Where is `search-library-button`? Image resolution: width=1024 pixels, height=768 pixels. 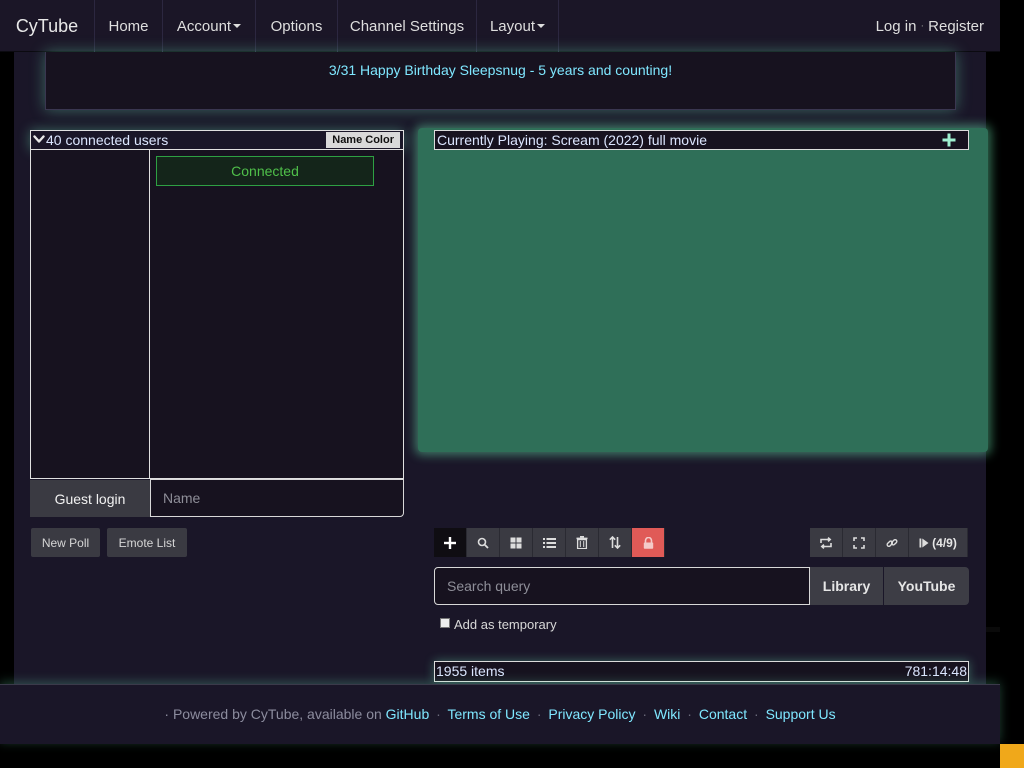
search-library-button is located at coordinates (483, 542).